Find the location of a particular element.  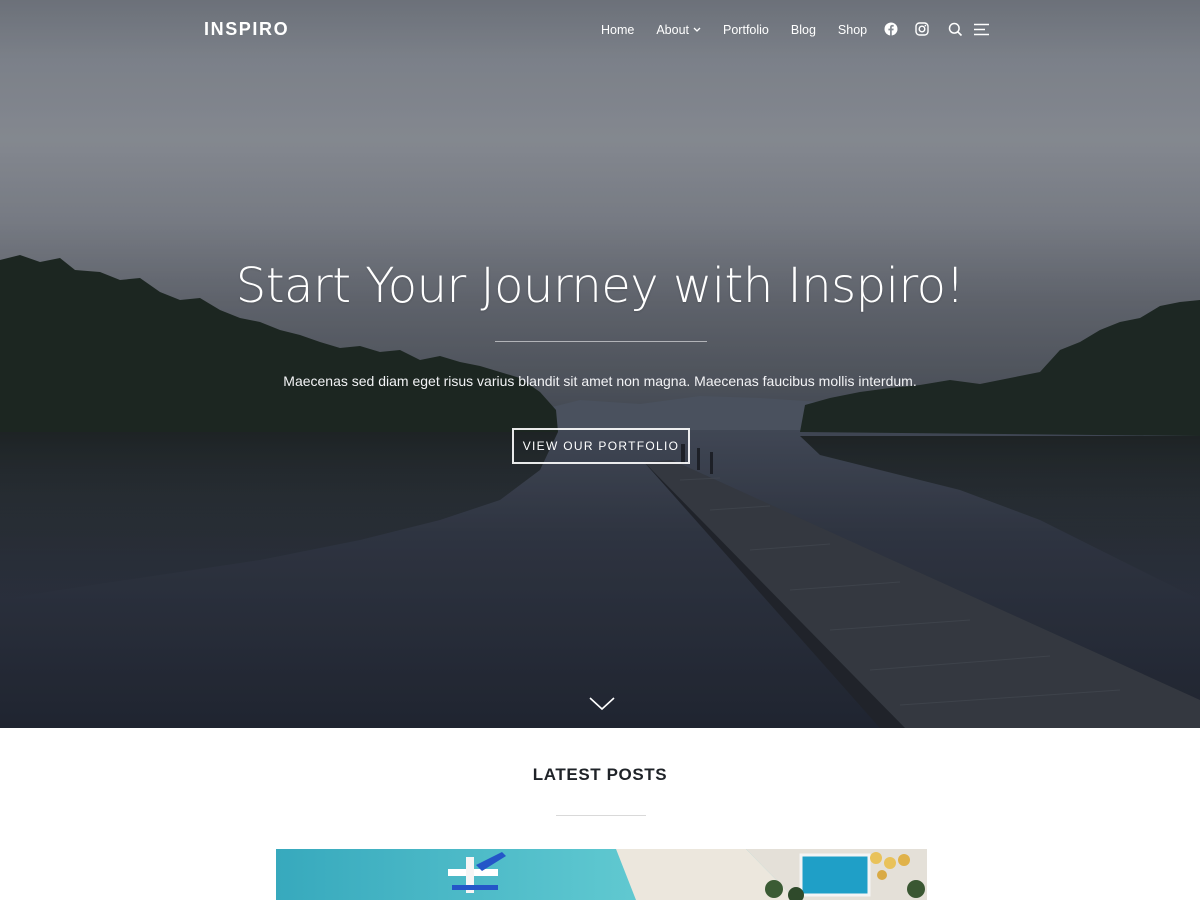

instagram-icon is located at coordinates (922, 29).